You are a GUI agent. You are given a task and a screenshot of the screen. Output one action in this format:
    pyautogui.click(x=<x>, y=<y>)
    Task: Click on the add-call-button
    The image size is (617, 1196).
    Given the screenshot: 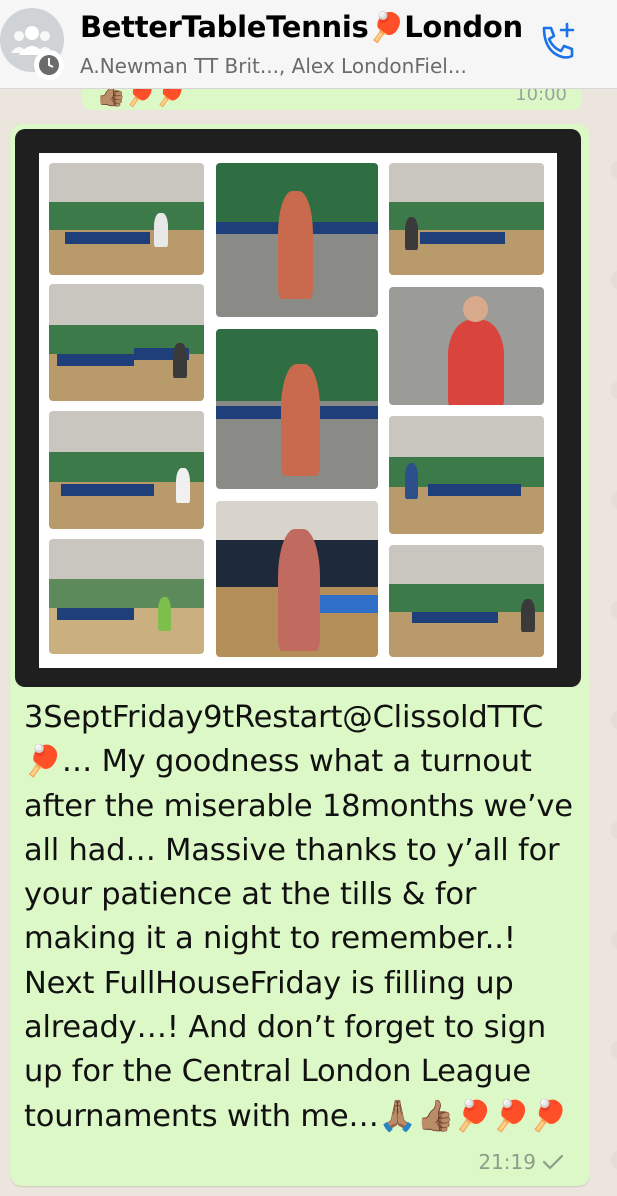 What is the action you would take?
    pyautogui.click(x=557, y=43)
    